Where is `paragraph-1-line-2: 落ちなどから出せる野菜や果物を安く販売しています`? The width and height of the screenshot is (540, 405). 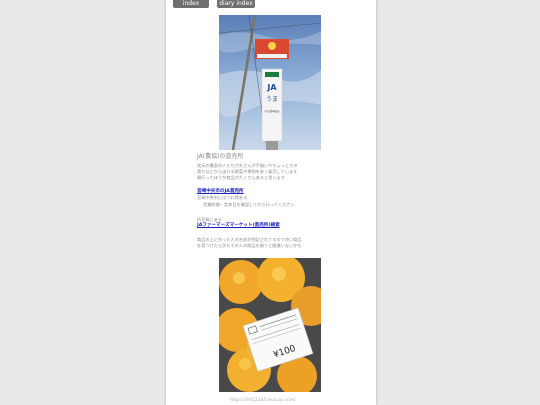
paragraph-1-line-2: 落ちなどから出せる野菜や果物を安く販売しています is located at coordinates (247, 171).